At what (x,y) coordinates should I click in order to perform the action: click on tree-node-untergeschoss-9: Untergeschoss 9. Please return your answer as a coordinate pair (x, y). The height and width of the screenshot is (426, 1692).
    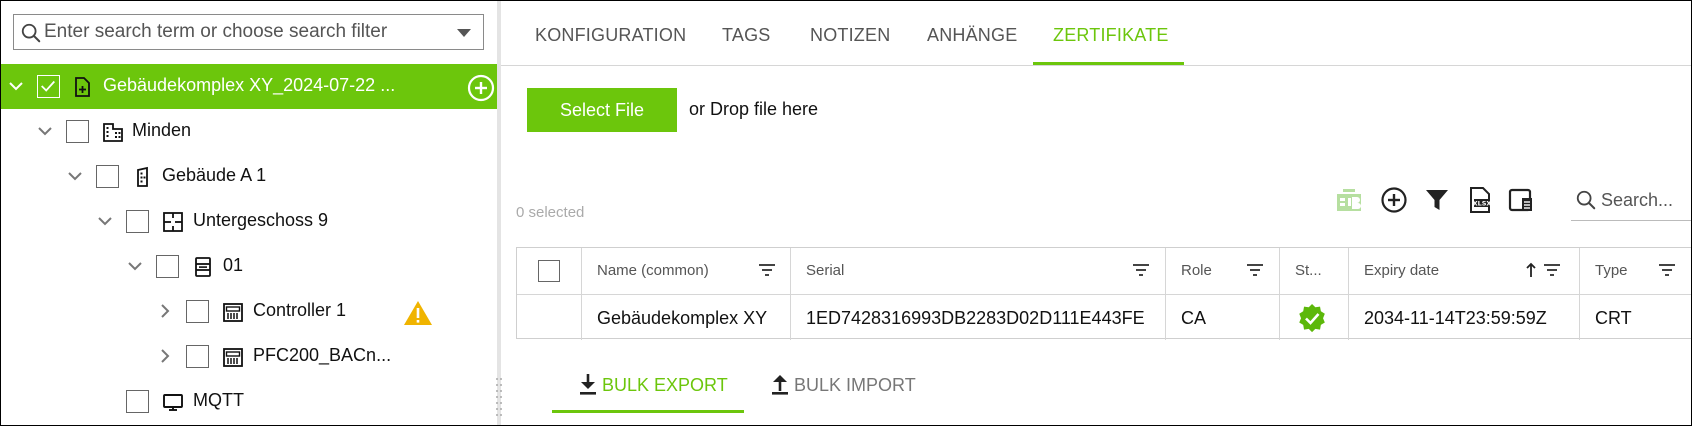
    Looking at the image, I should click on (249, 221).